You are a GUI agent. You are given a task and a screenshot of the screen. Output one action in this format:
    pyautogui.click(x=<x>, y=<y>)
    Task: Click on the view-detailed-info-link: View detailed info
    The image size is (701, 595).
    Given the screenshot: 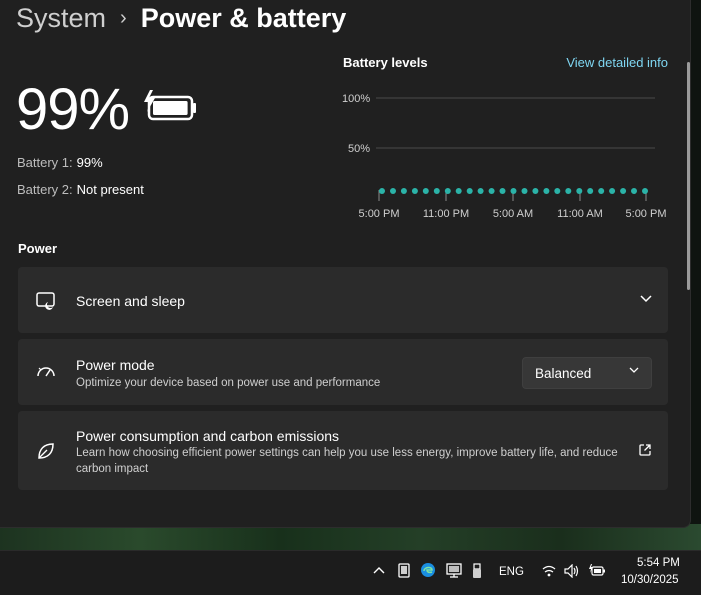 What is the action you would take?
    pyautogui.click(x=617, y=62)
    